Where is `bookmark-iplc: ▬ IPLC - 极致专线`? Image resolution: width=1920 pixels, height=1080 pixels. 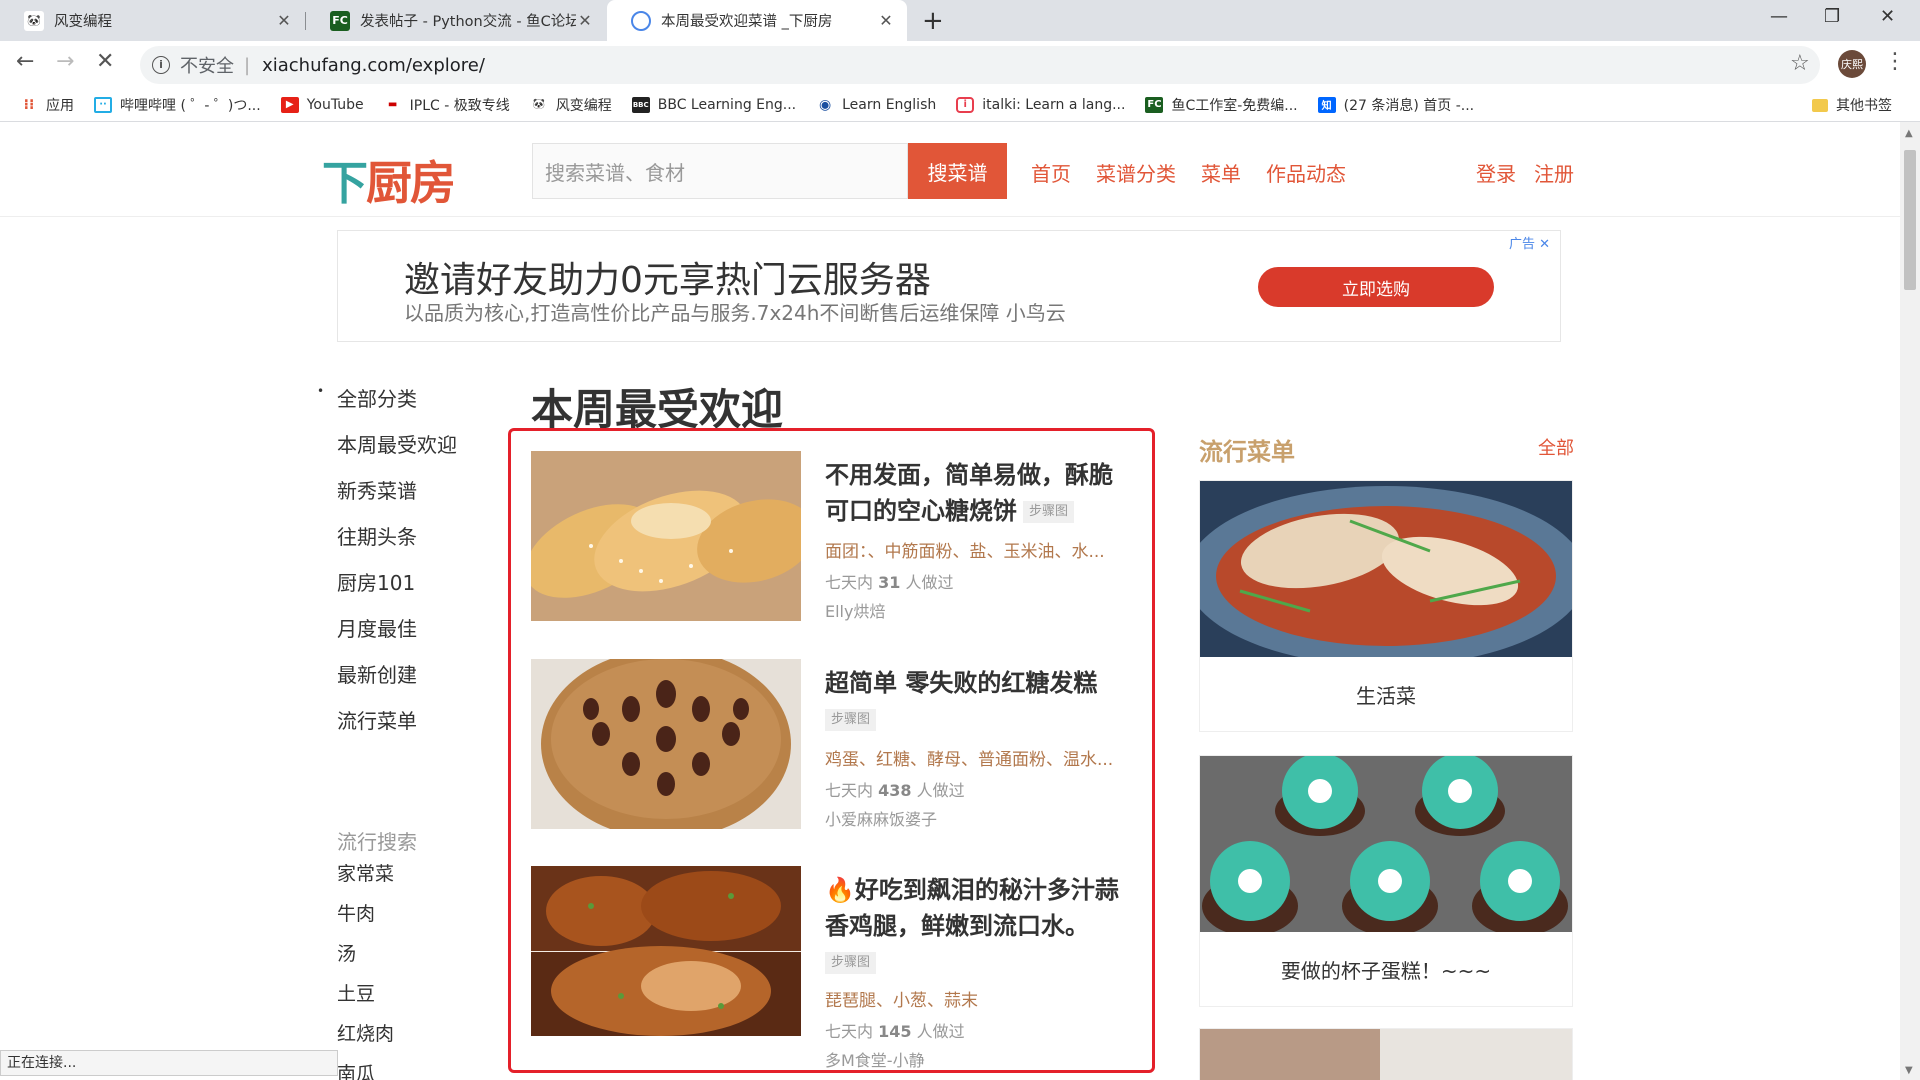
bookmark-iplc: ▬ IPLC - 极致专线 is located at coordinates (447, 105).